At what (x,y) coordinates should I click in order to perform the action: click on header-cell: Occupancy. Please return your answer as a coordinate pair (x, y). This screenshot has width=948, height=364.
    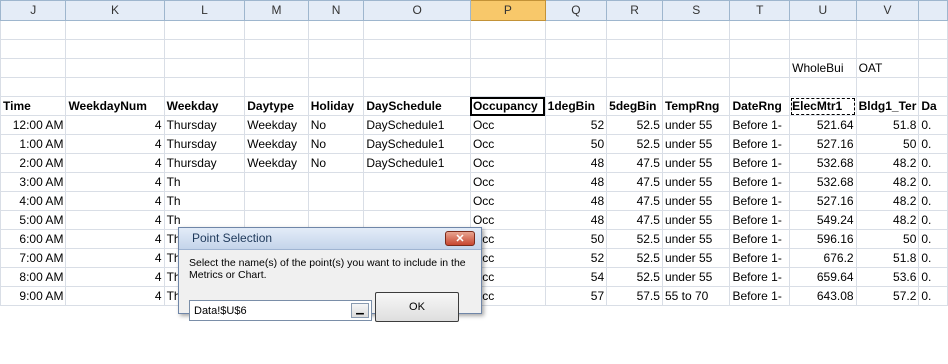
    Looking at the image, I should click on (507, 106).